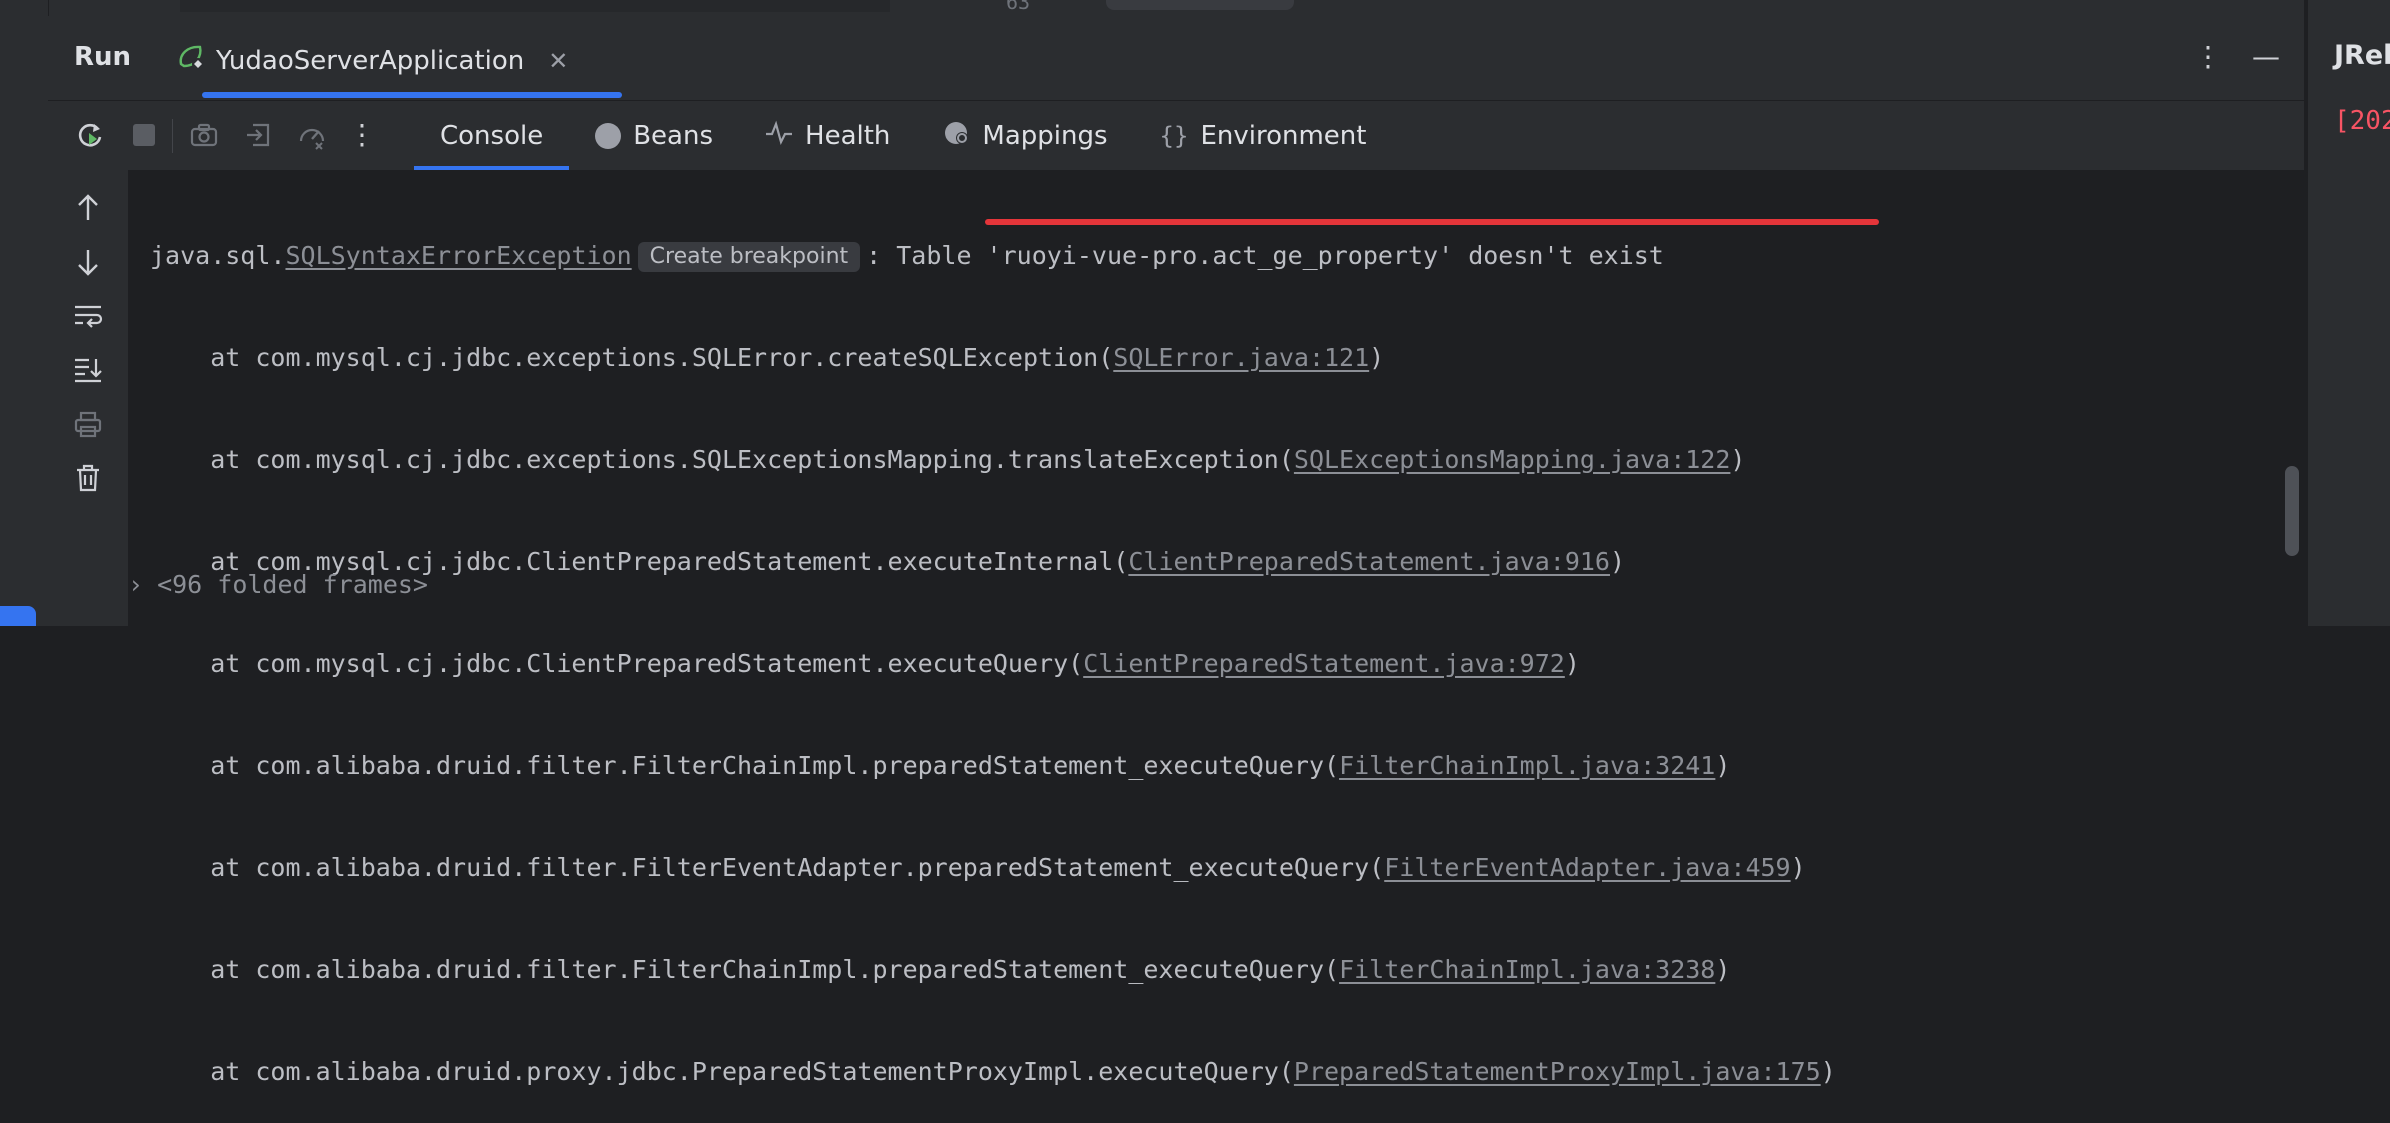  Describe the element at coordinates (292, 584) in the screenshot. I see `folded-frames-label: <96 folded frames>` at that location.